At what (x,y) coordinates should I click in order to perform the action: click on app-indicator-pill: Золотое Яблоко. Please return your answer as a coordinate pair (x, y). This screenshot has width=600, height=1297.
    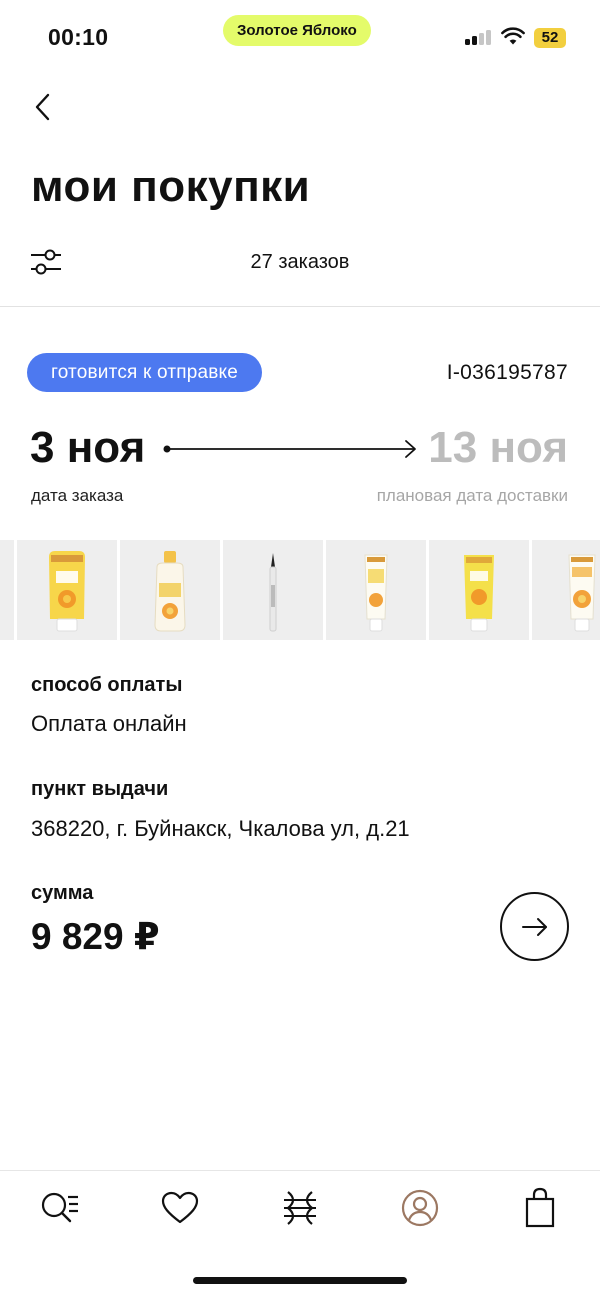
    Looking at the image, I should click on (297, 30).